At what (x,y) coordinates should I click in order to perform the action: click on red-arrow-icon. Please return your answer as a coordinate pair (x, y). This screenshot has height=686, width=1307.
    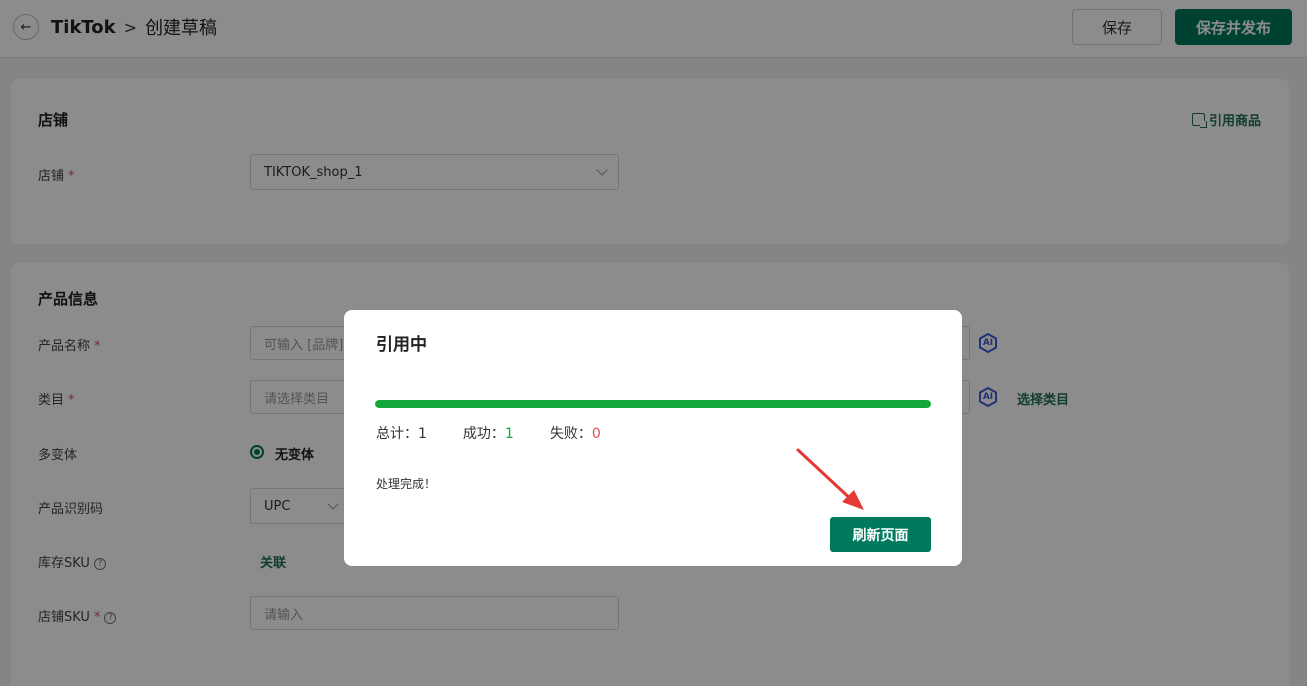
    Looking at the image, I should click on (830, 479).